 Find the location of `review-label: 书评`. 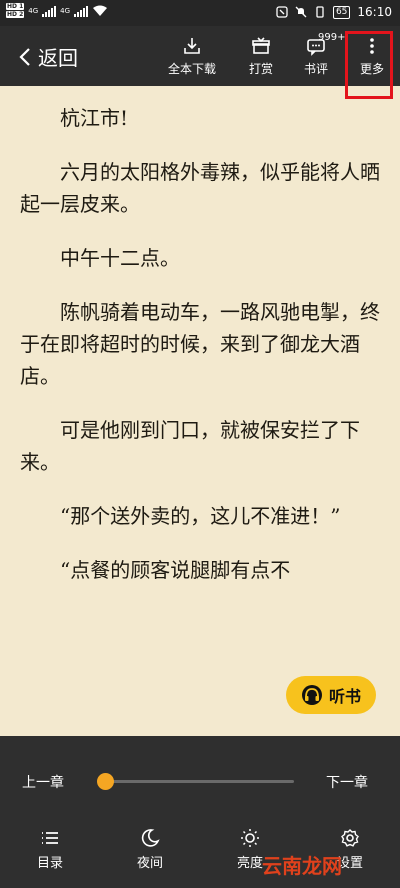

review-label: 书评 is located at coordinates (315, 69).